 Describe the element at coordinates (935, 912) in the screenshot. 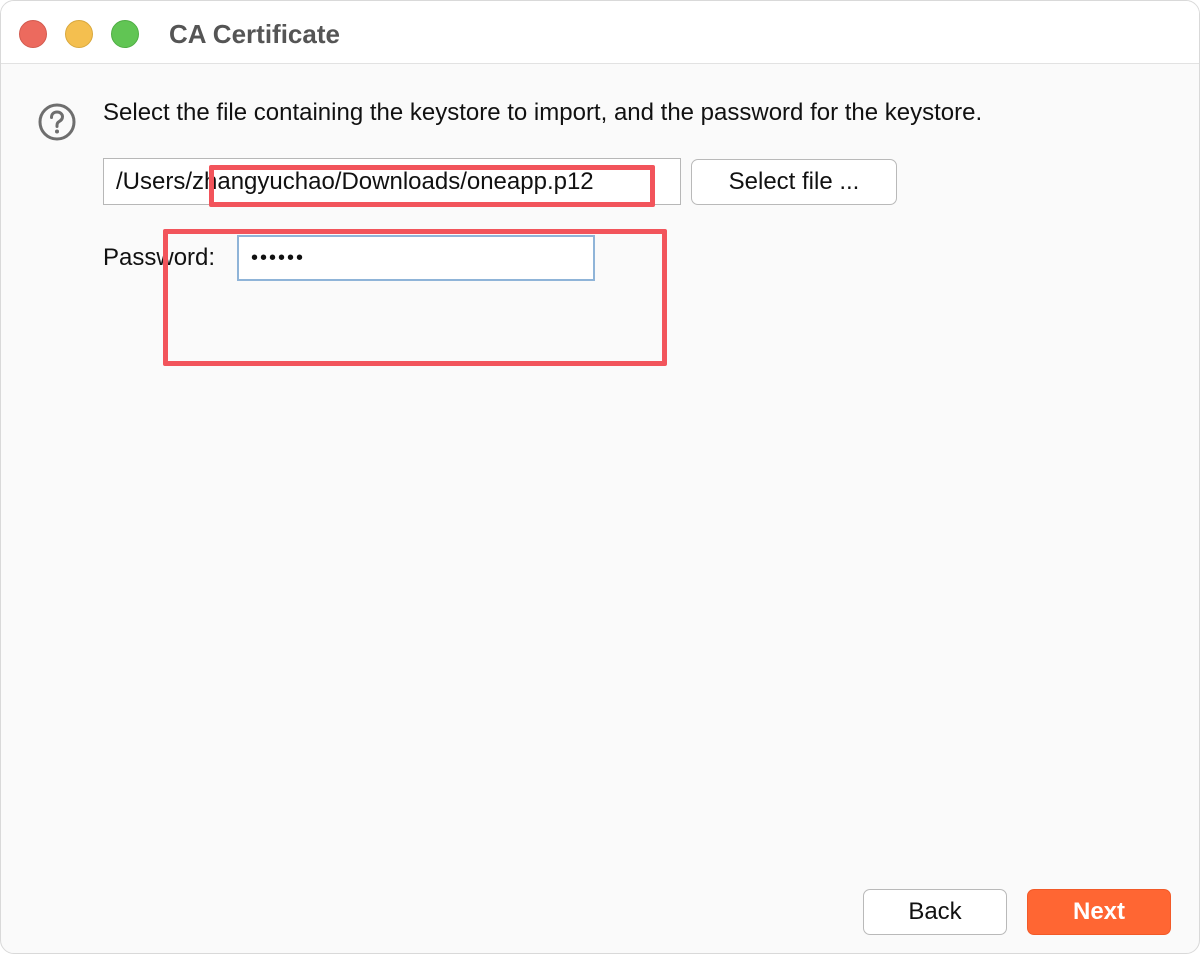

I see `back-button: Back` at that location.